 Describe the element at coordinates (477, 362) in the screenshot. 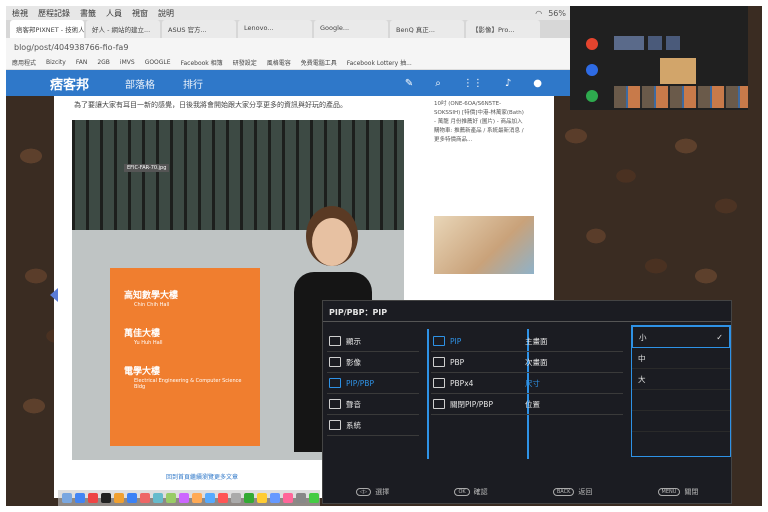

I see `osd-item-pbp: PBP` at that location.